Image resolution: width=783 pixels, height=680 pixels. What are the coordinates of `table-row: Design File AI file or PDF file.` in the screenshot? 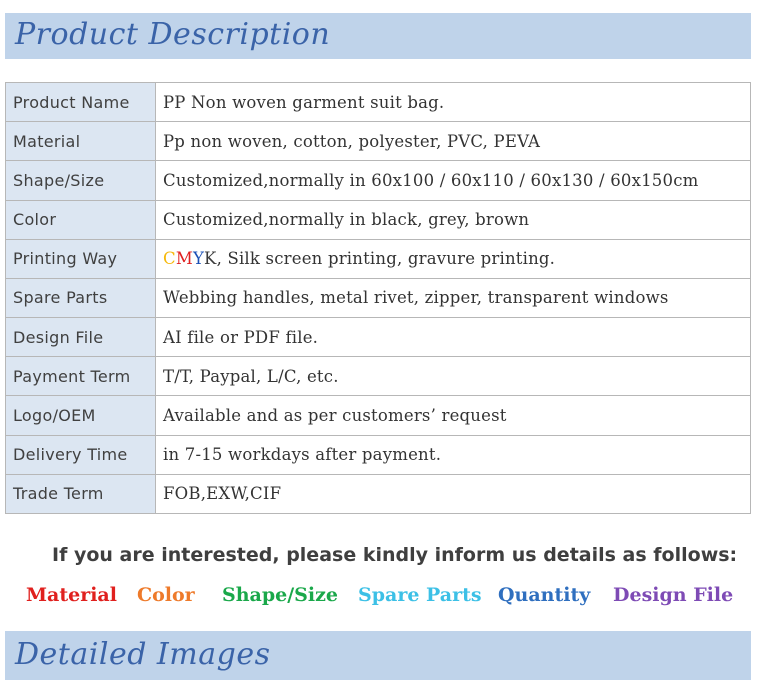 It's located at (378, 337).